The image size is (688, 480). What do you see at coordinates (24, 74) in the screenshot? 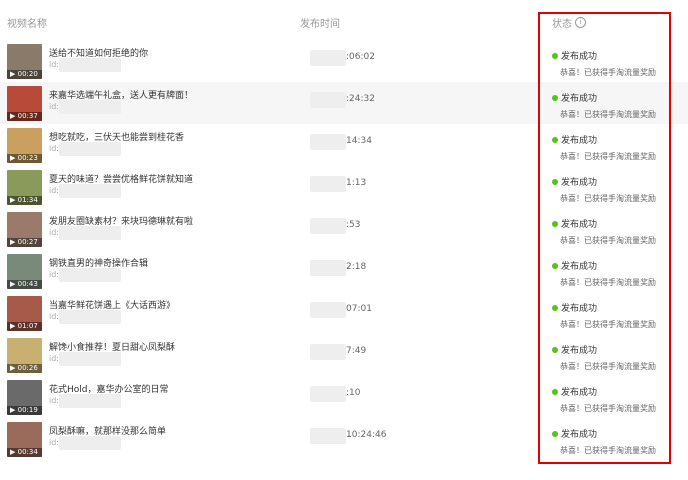
I see `duration-badge: ▶ 00:20` at bounding box center [24, 74].